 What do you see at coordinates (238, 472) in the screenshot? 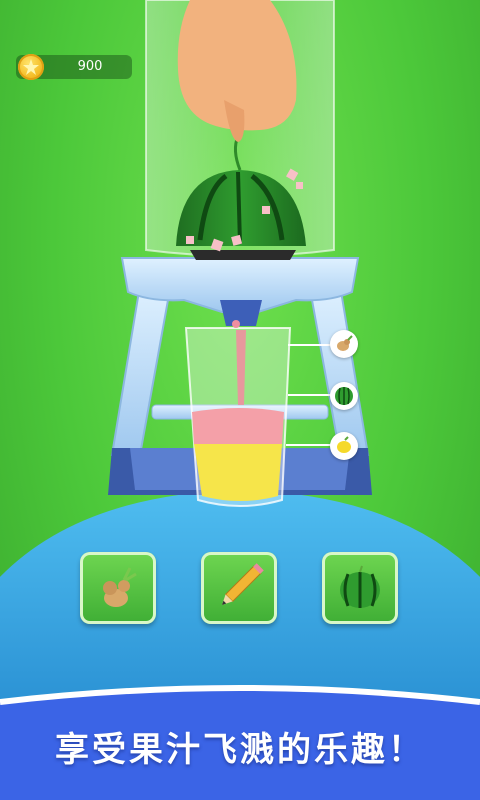
I see `juice-yellow-layer` at bounding box center [238, 472].